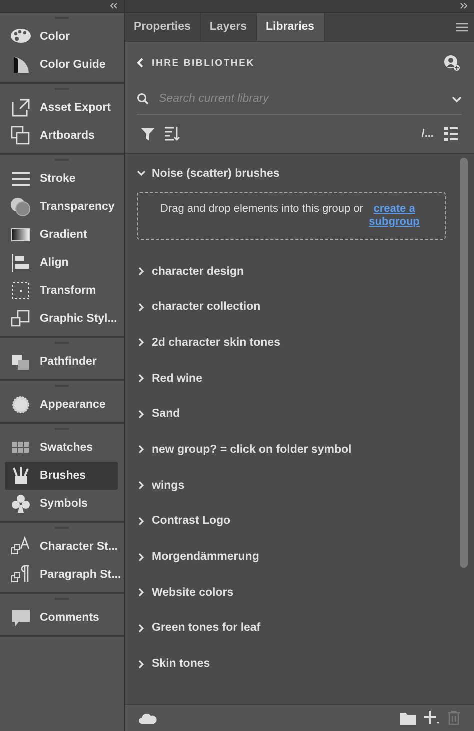 The image size is (474, 731). I want to click on panel-item: Color Guide, so click(59, 65).